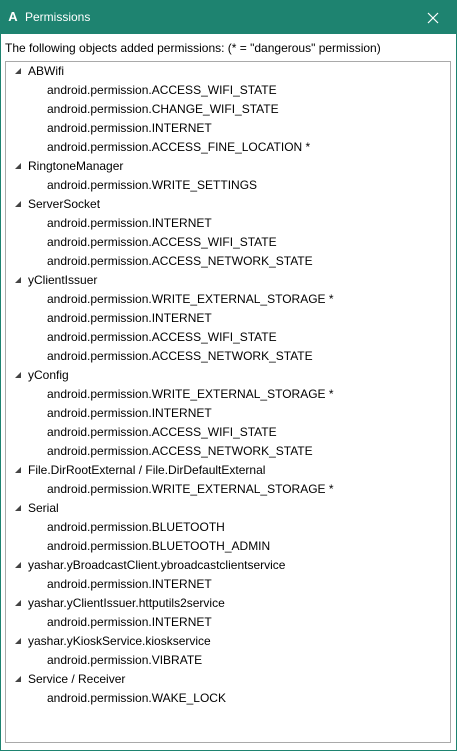  Describe the element at coordinates (126, 603) in the screenshot. I see `tree-group-name: yashar.yClientIssuer.httputils2service` at that location.